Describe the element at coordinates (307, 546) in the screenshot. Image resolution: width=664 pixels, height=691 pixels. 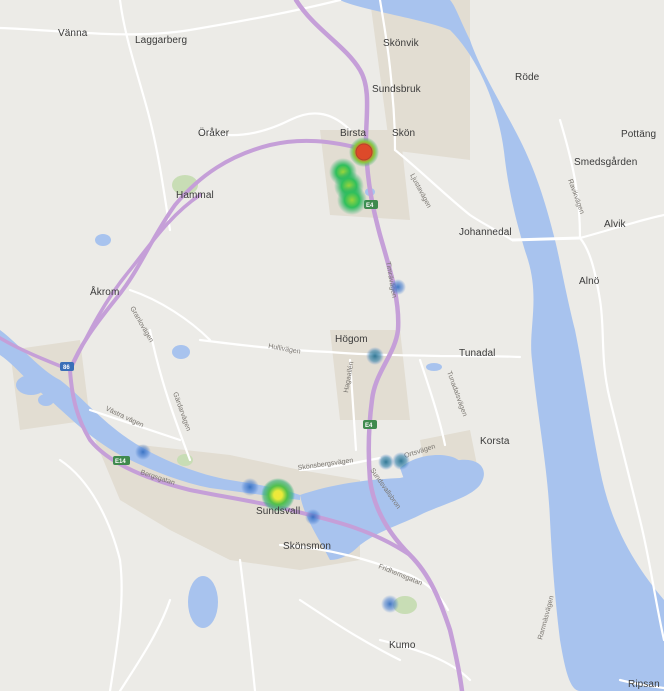
I see `place-skonsmon: Skönsmon` at that location.